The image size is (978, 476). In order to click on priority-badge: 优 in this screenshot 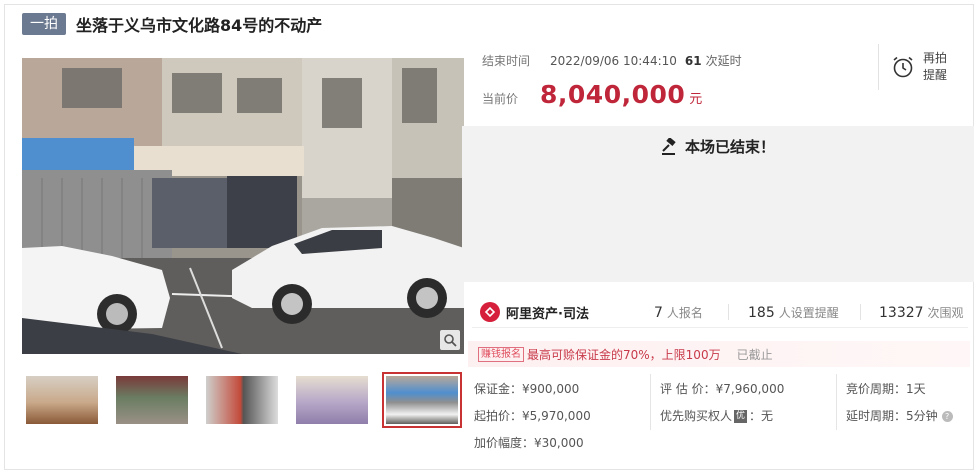, I will do `click(741, 416)`.